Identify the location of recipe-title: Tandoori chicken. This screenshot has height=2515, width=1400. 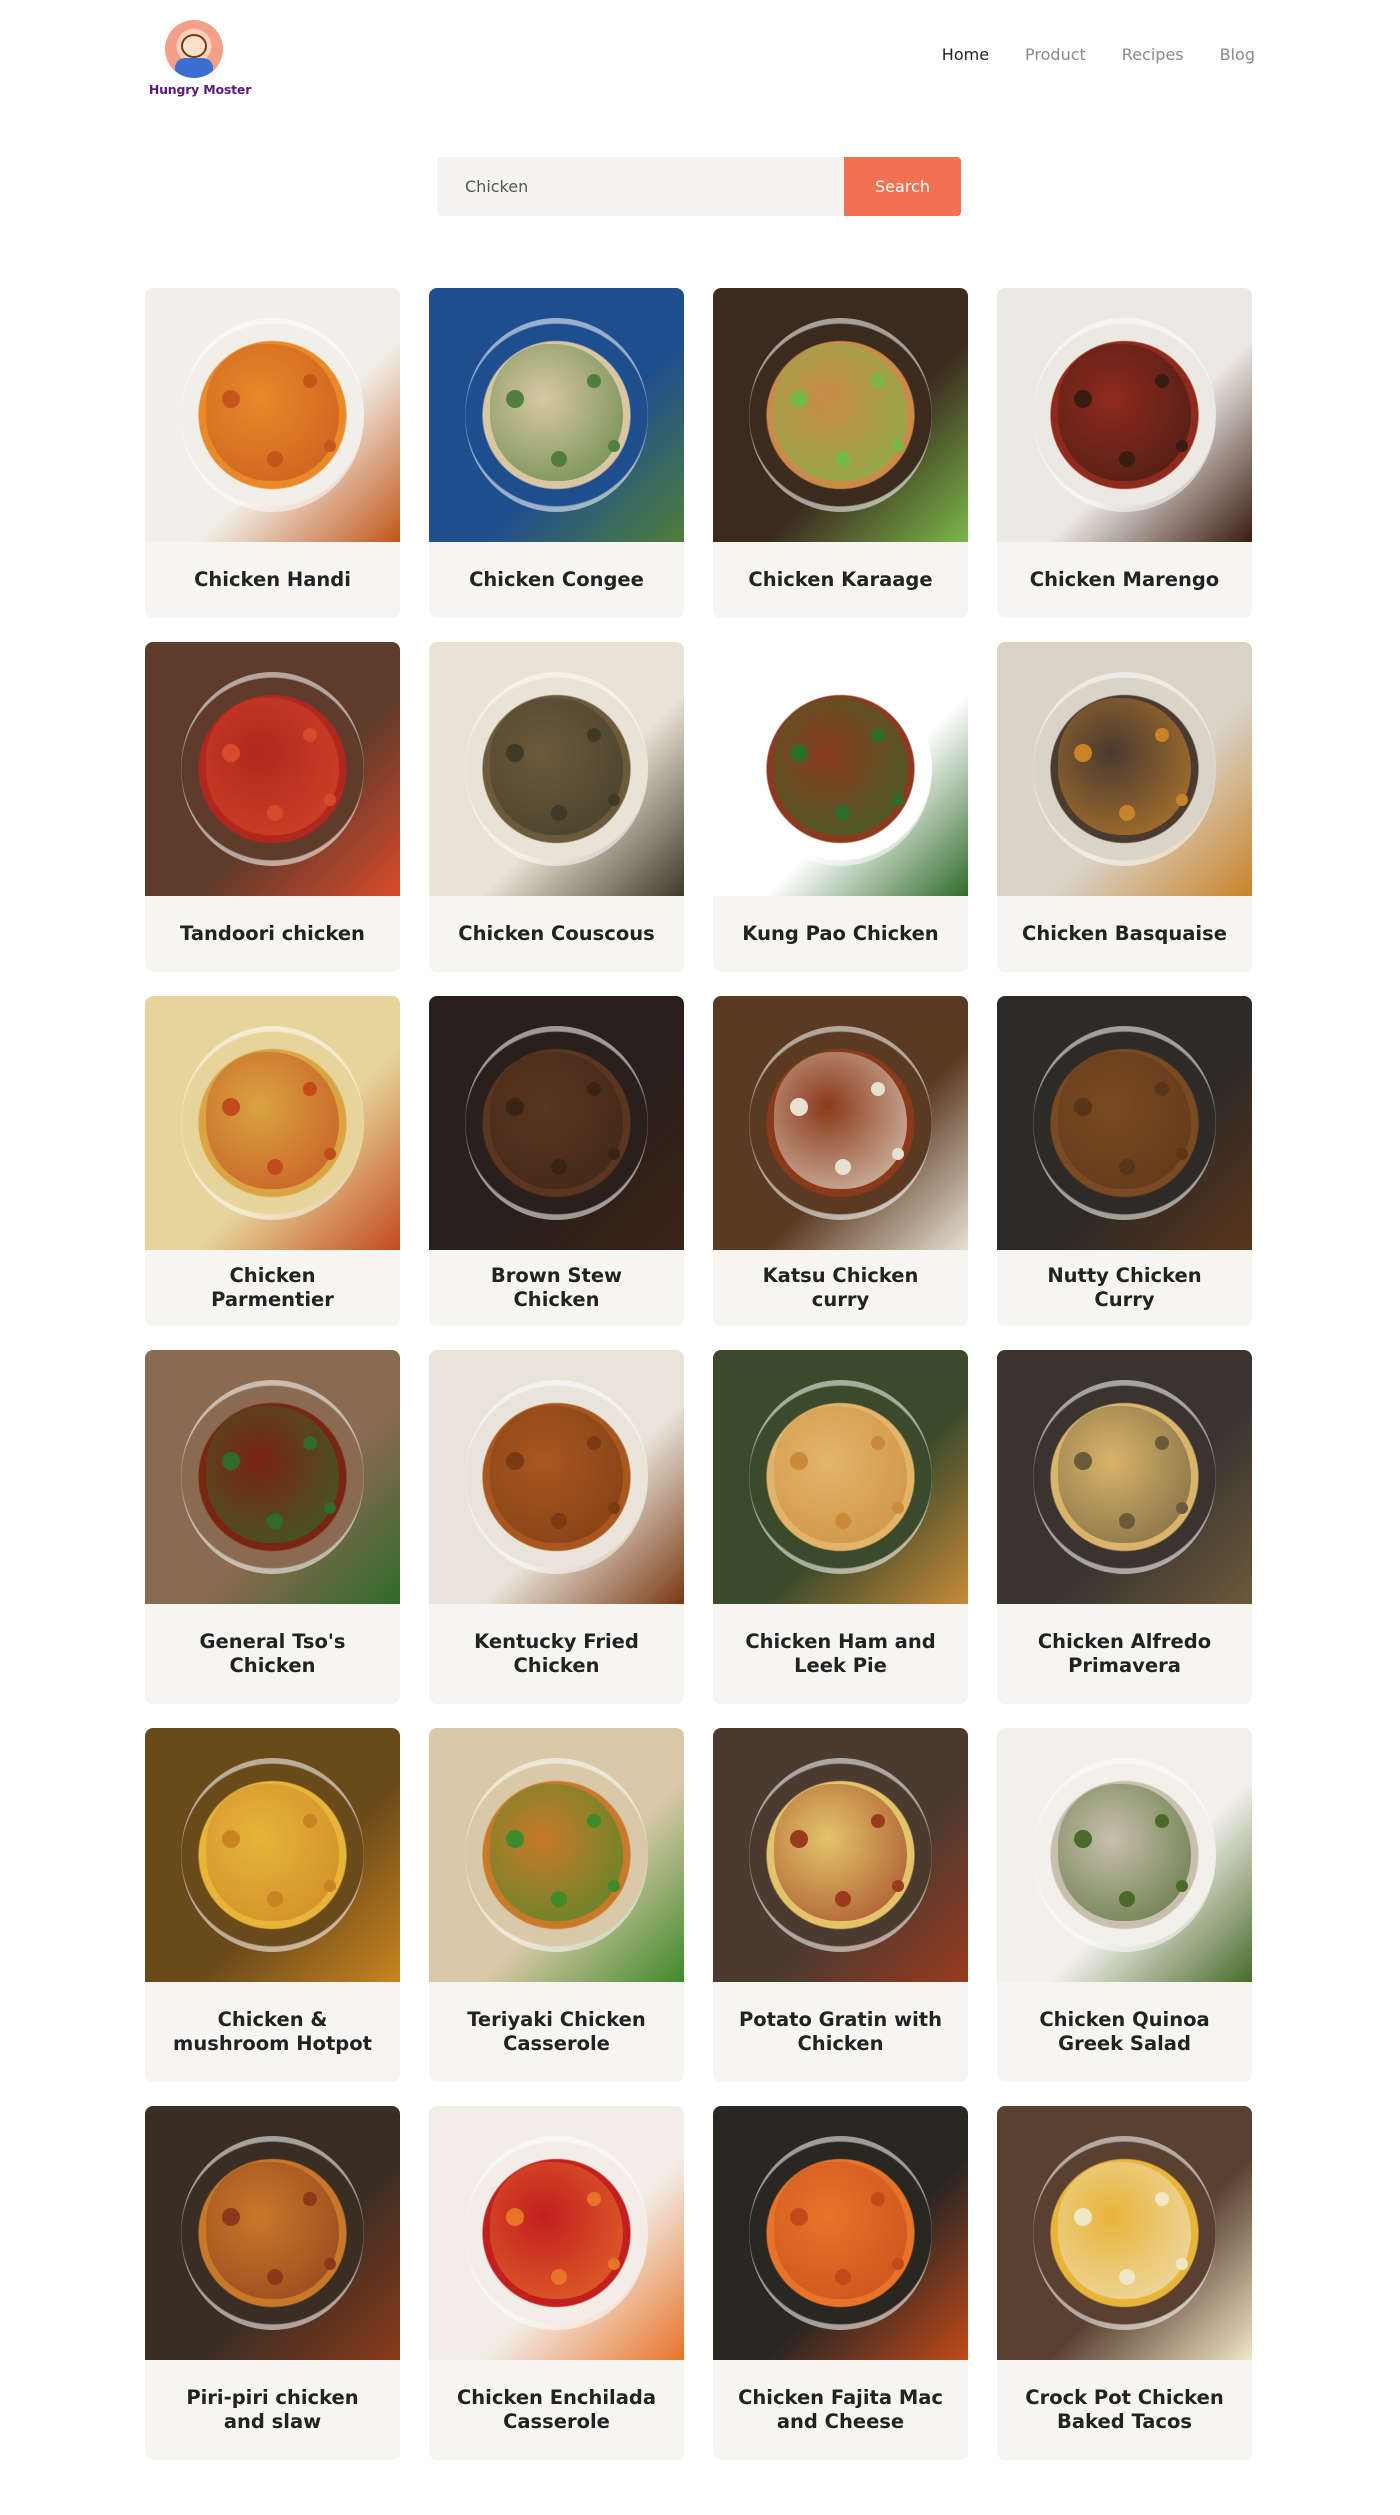
(272, 934).